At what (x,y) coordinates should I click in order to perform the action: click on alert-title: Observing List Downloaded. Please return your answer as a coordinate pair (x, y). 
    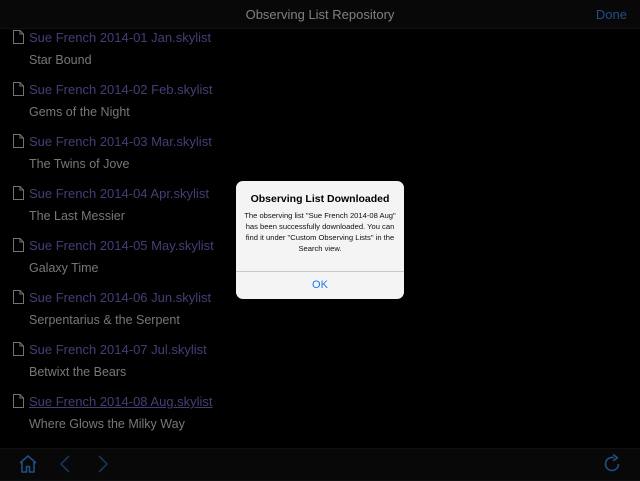
    Looking at the image, I should click on (320, 199).